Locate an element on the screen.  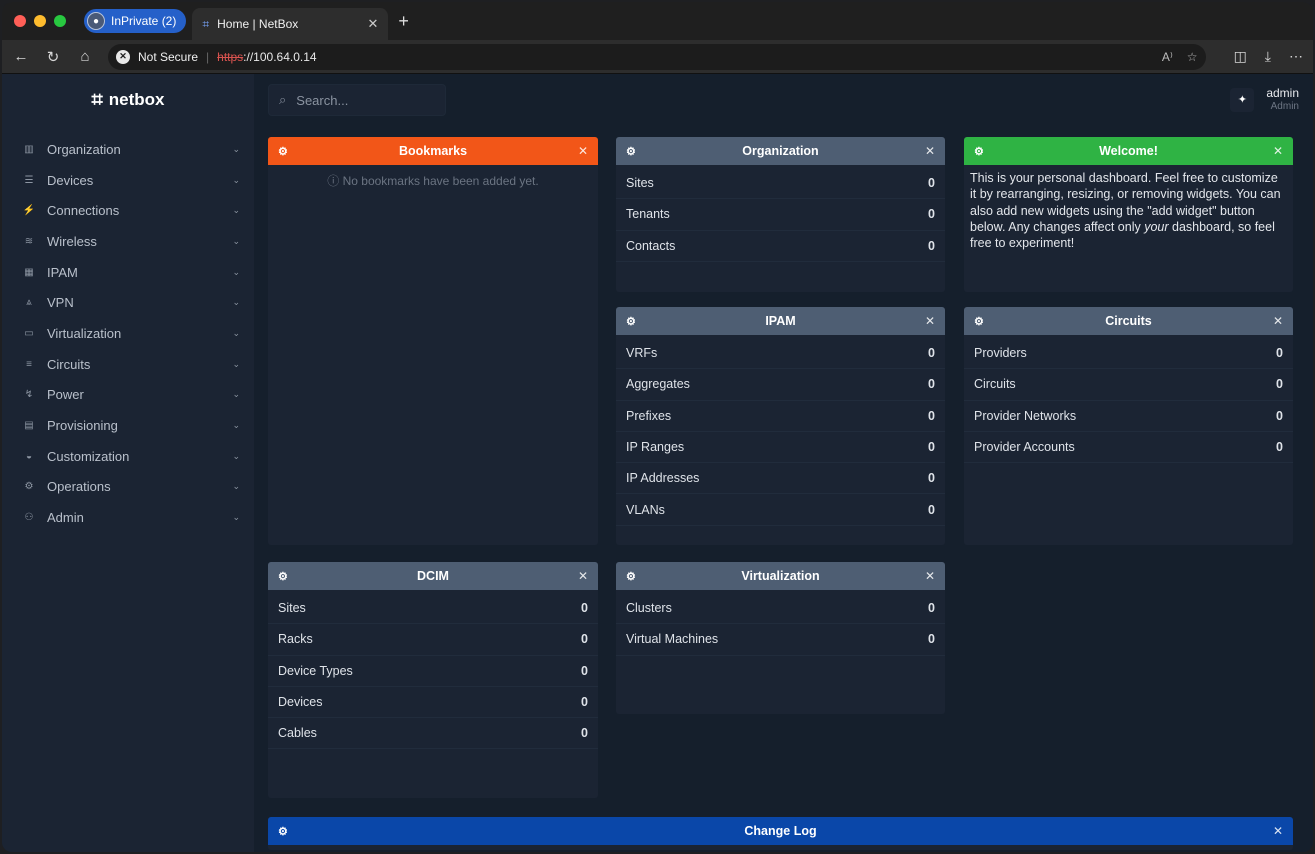
widget-rows: Clusters 0 Virtual Machines 0 is located at coordinates (780, 623).